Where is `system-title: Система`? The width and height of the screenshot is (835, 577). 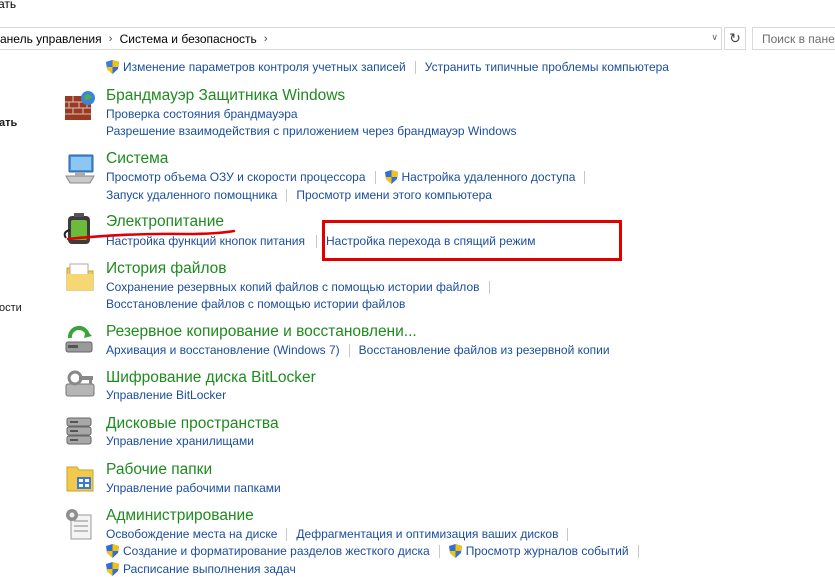 system-title: Система is located at coordinates (137, 159).